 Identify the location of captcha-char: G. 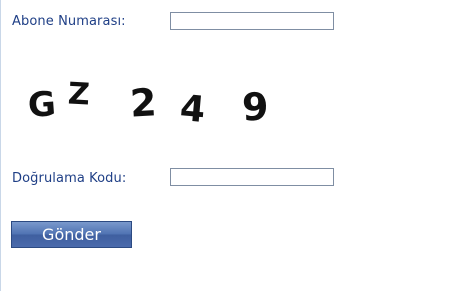
(42, 105).